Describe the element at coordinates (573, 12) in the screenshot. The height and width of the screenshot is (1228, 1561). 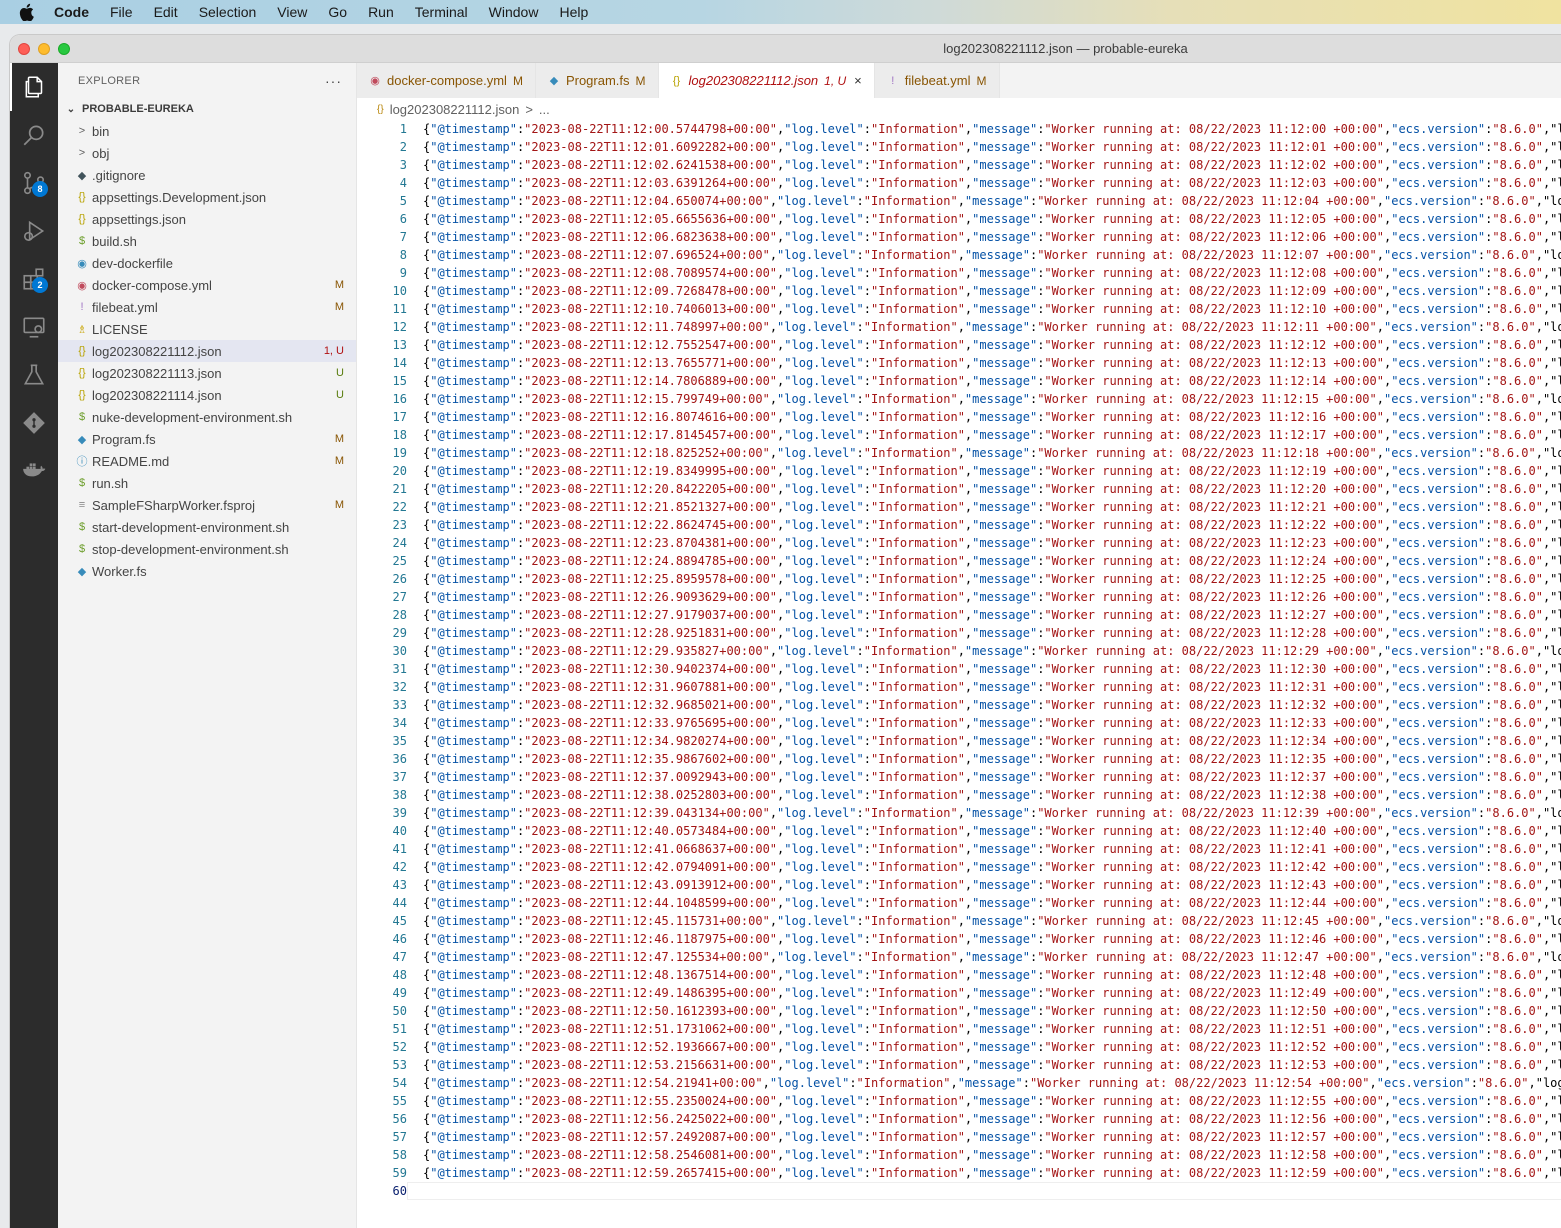
I see `menu-help: Help` at that location.